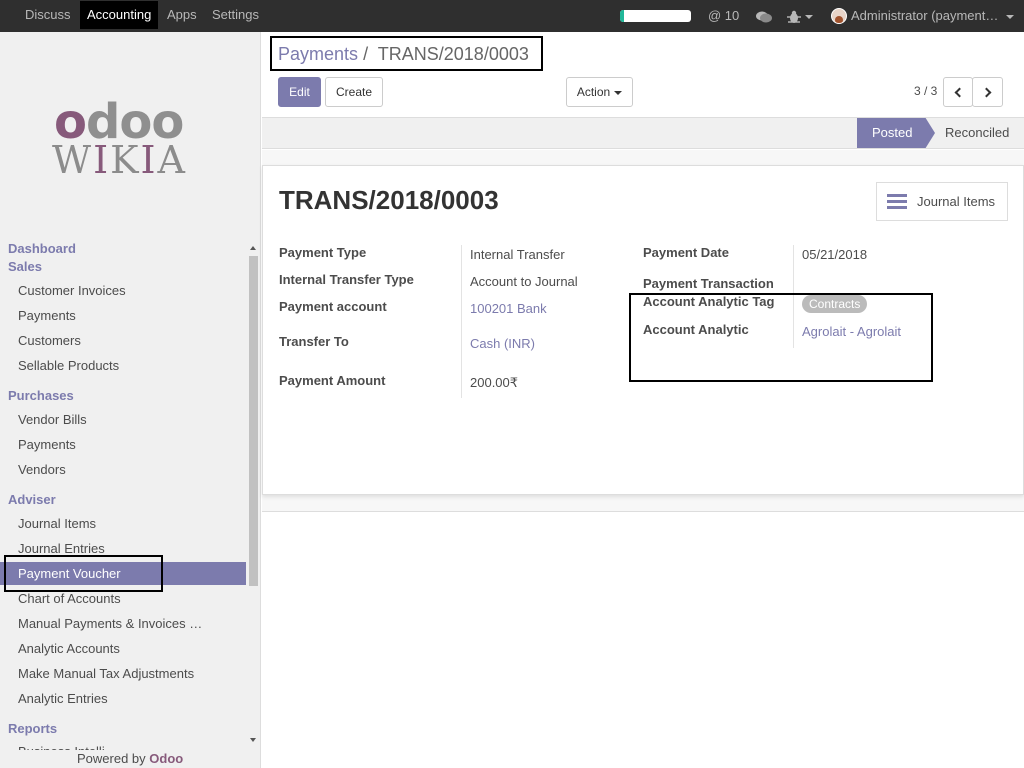  What do you see at coordinates (41, 395) in the screenshot?
I see `sidebar-section-purchases: Purchases` at bounding box center [41, 395].